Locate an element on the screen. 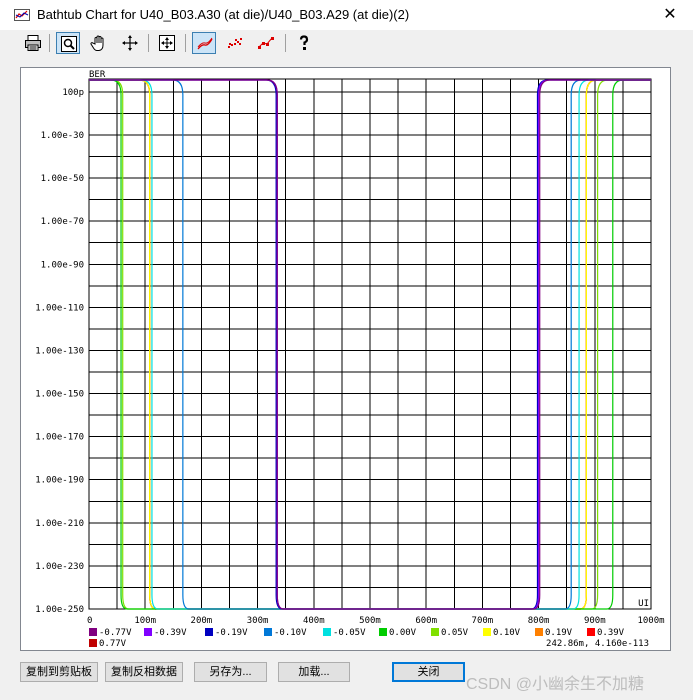 The image size is (693, 700). y-tick-label: 1.00e-110 is located at coordinates (59, 308).